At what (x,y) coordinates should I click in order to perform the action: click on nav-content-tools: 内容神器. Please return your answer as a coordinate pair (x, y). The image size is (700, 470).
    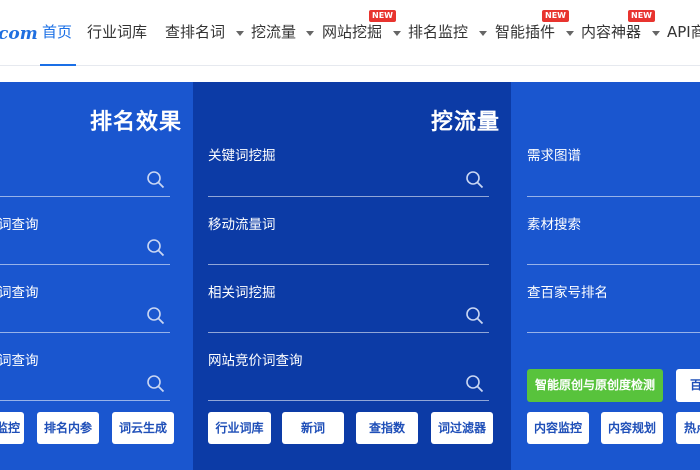
    Looking at the image, I should click on (611, 32).